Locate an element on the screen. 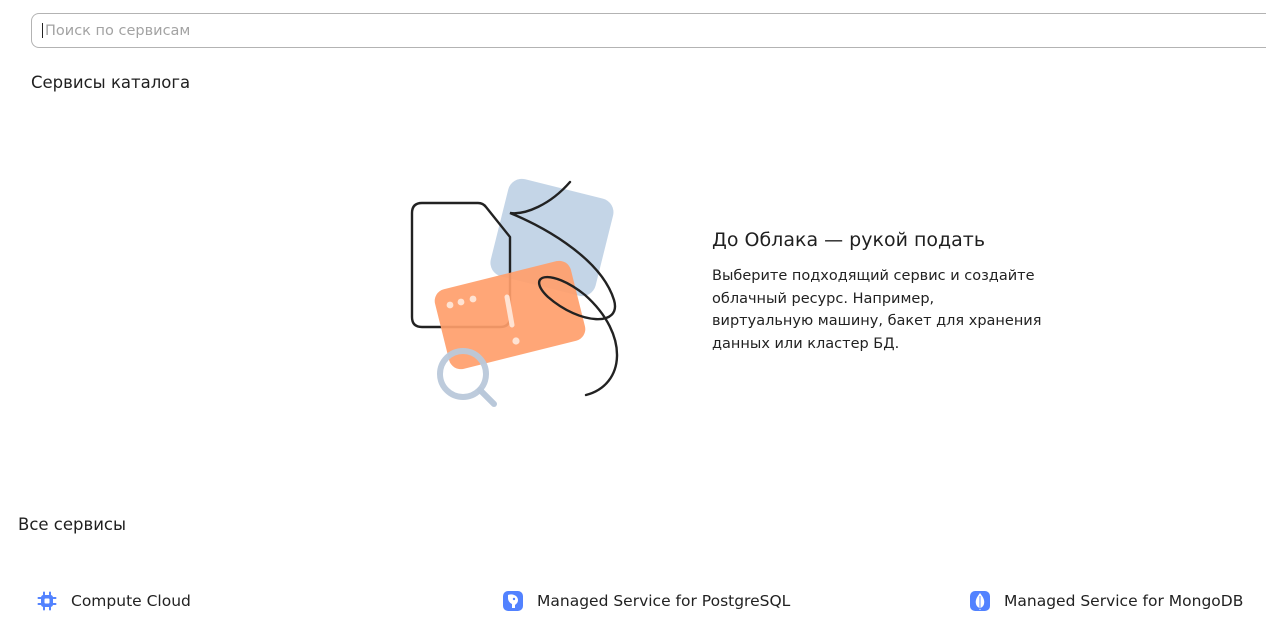 The width and height of the screenshot is (1266, 632). empty-state-line: облачный ресурс. Например, is located at coordinates (823, 298).